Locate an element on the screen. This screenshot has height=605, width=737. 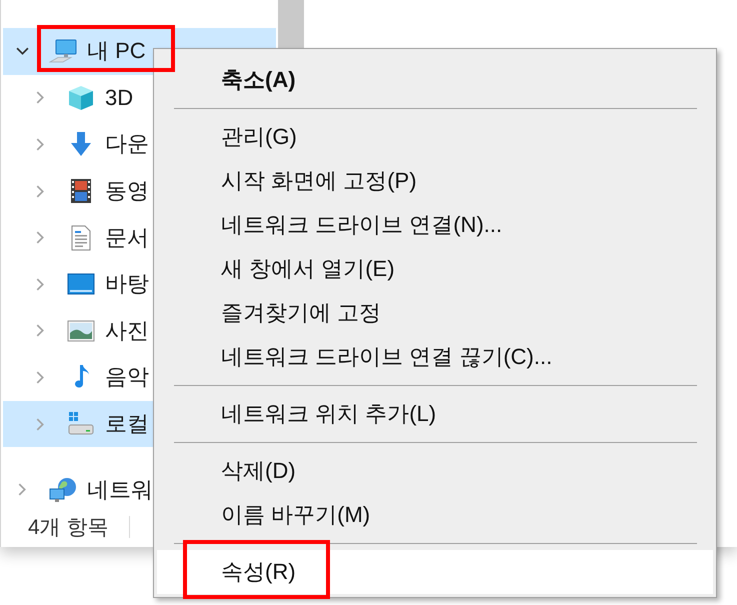
item-count: 4개 항목 is located at coordinates (68, 528).